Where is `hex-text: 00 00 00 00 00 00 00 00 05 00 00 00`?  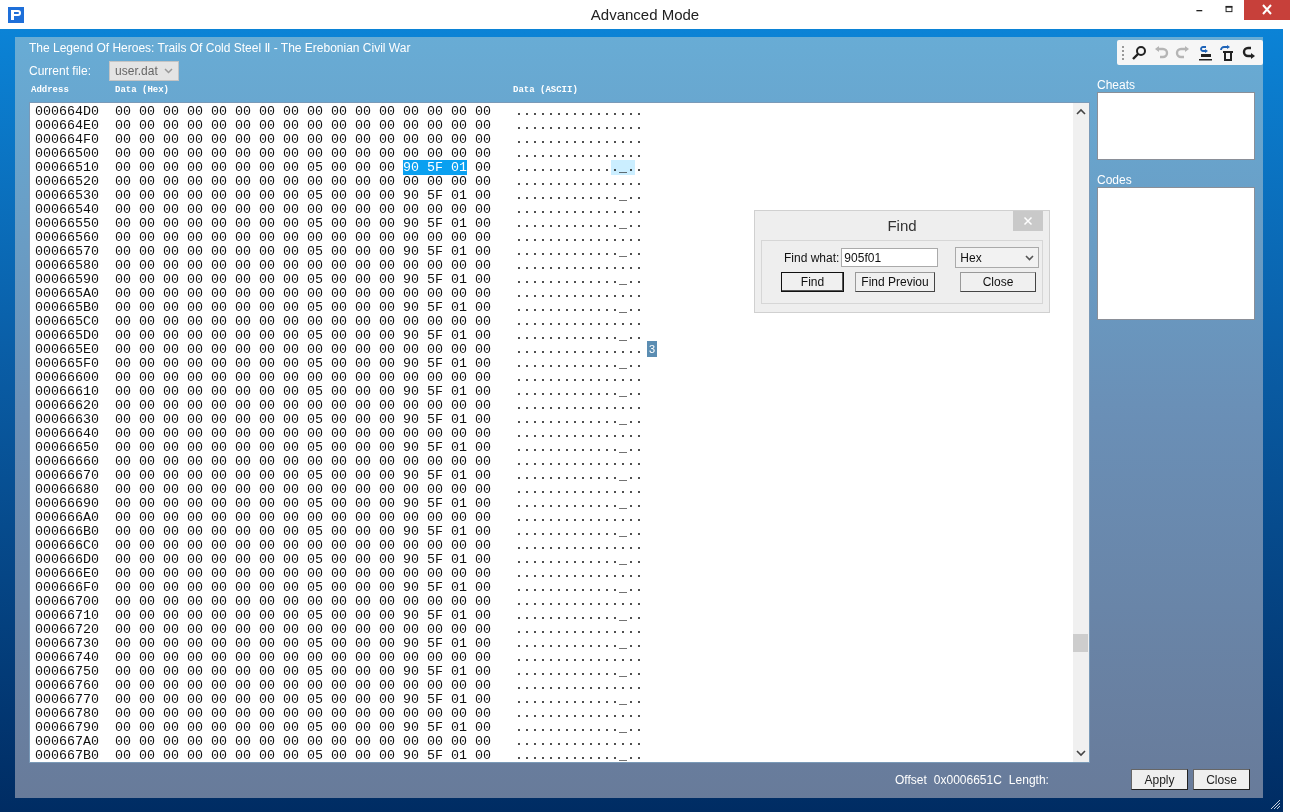
hex-text: 00 00 00 00 00 00 00 00 05 00 00 00 is located at coordinates (255, 167).